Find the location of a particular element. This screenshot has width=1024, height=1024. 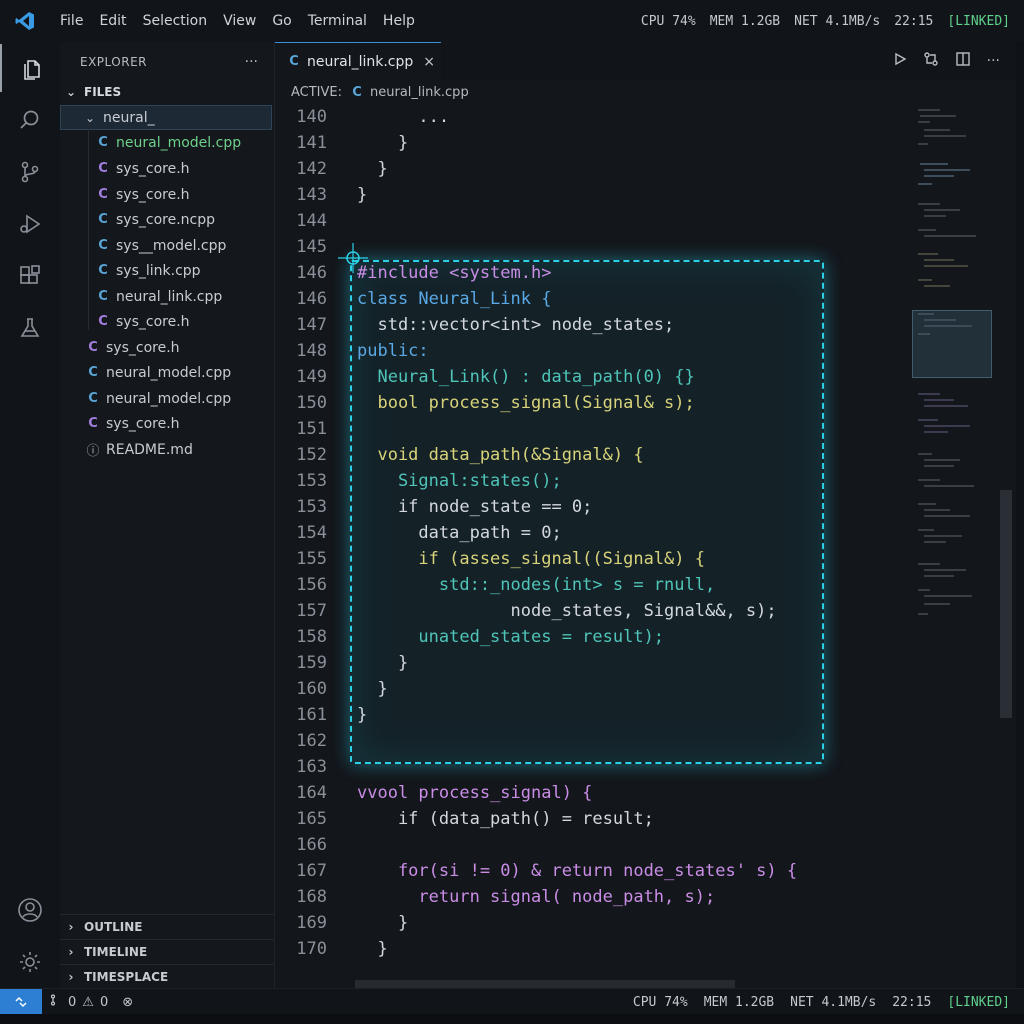

file-item: C sys_link.cpp is located at coordinates (166, 270).